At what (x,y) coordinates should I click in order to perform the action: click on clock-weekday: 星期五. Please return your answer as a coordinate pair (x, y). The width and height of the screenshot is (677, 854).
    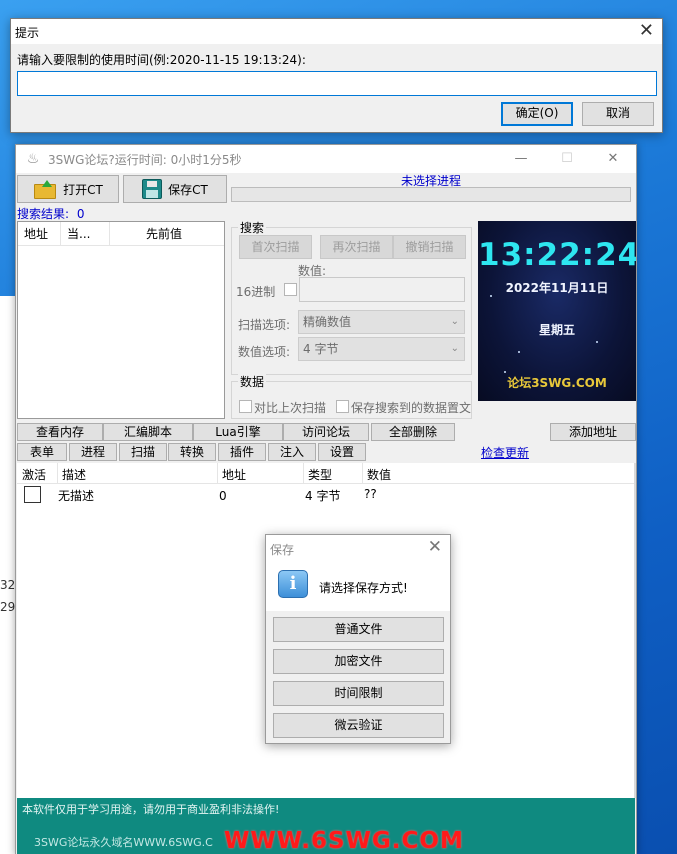
    Looking at the image, I should click on (556, 330).